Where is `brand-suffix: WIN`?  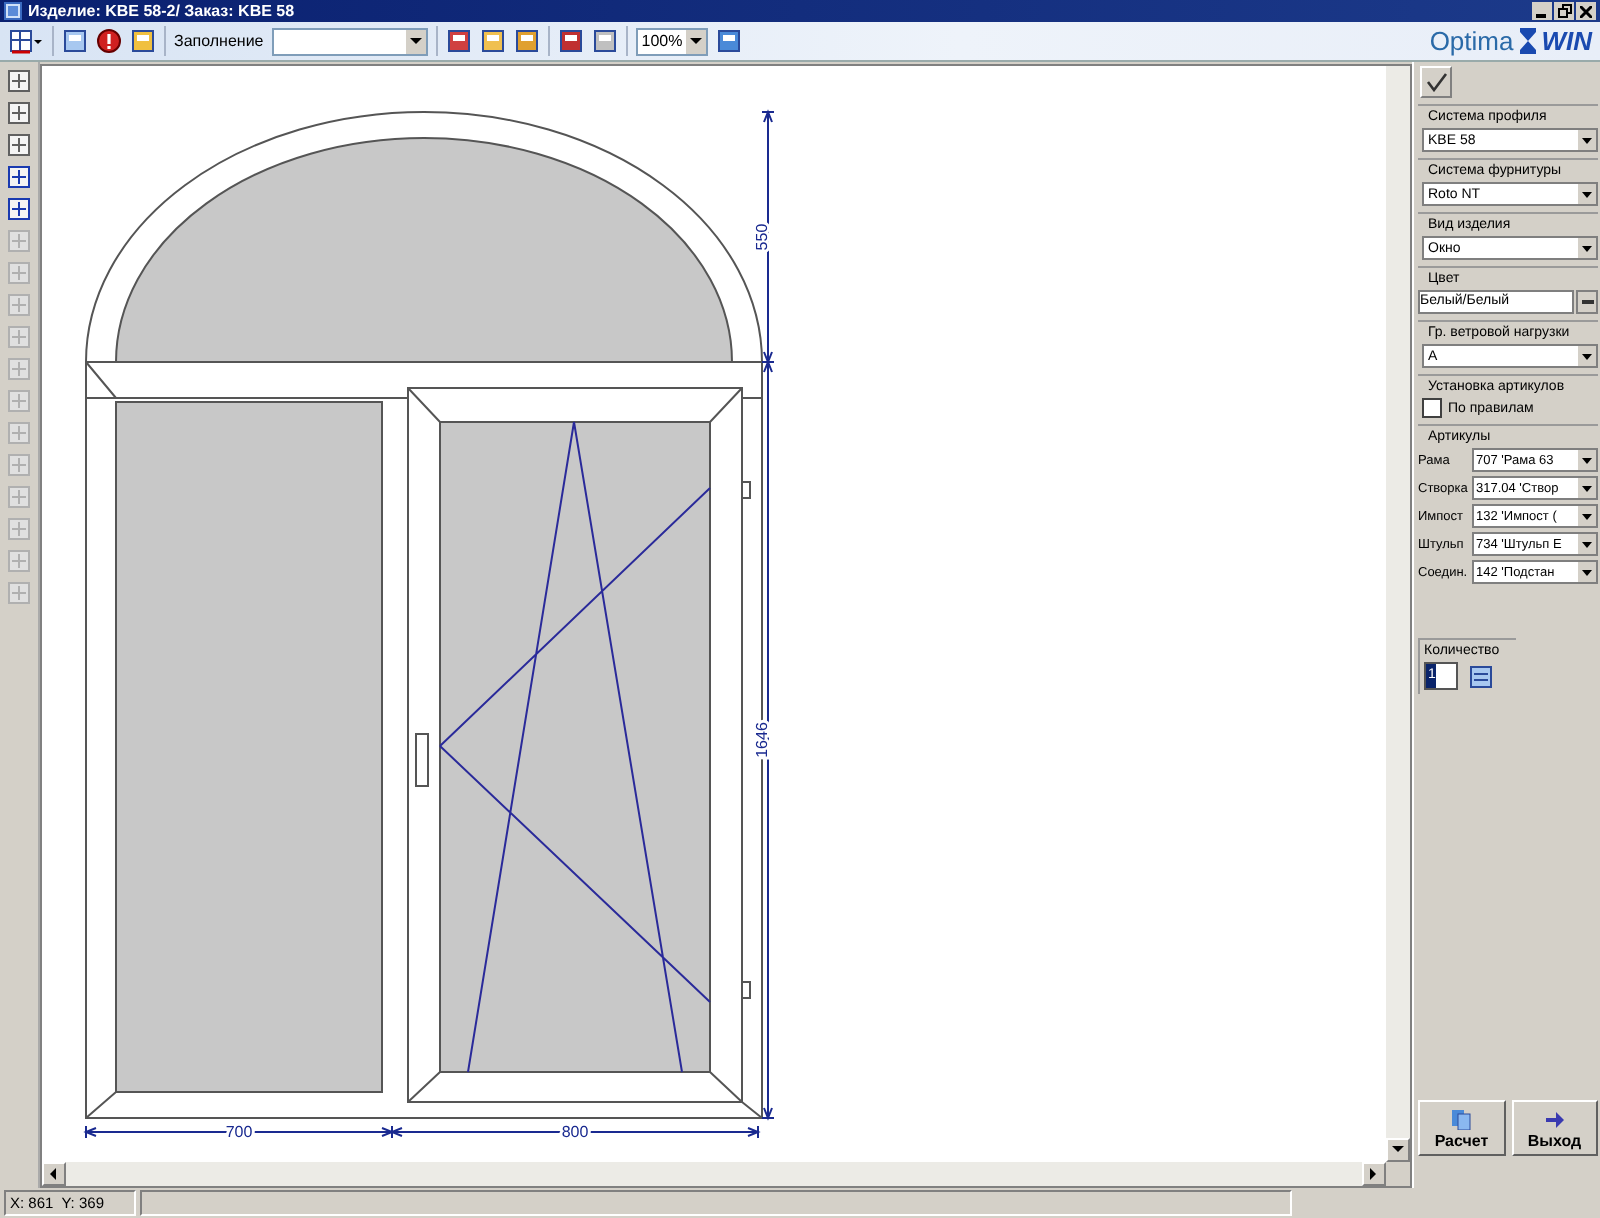 brand-suffix: WIN is located at coordinates (1566, 41).